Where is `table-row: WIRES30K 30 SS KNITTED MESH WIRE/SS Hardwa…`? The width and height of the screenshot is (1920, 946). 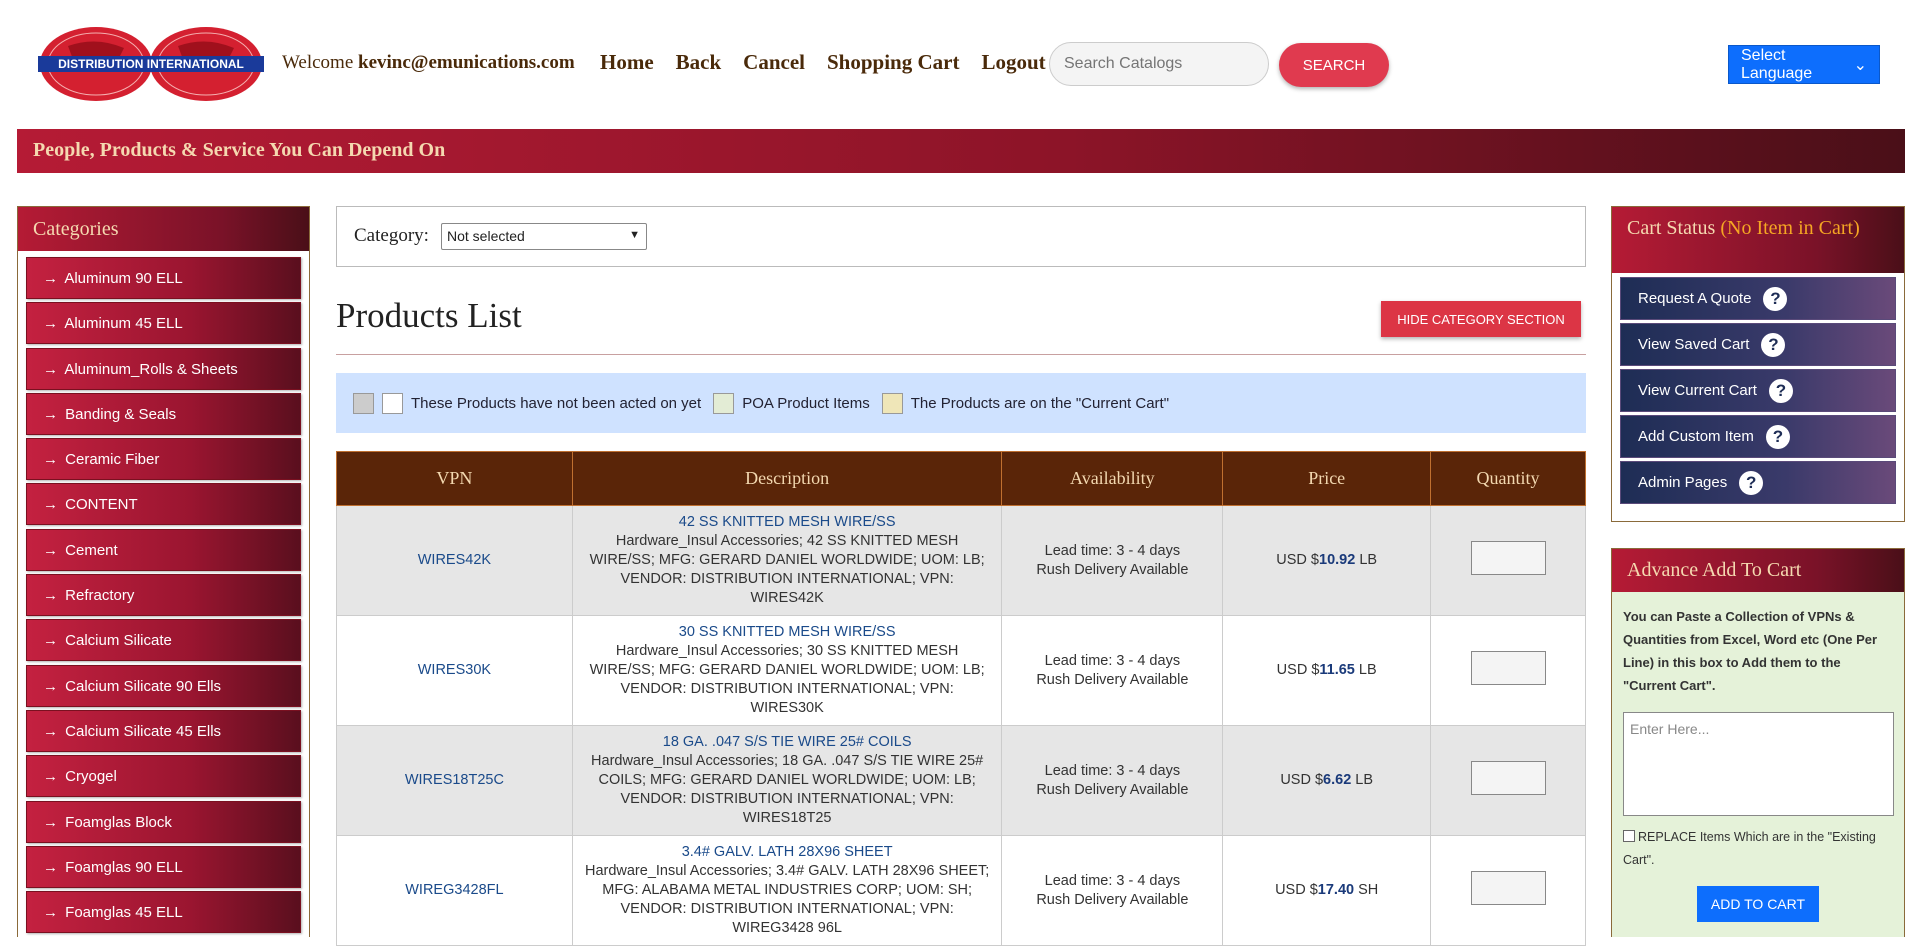 table-row: WIRES30K 30 SS KNITTED MESH WIRE/SS Hardwa… is located at coordinates (961, 670).